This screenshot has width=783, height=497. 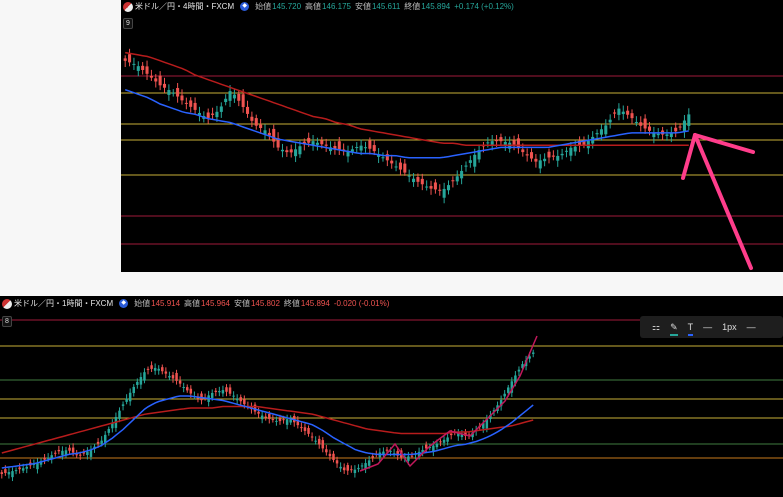 I want to click on open-label: 始値, so click(x=263, y=6).